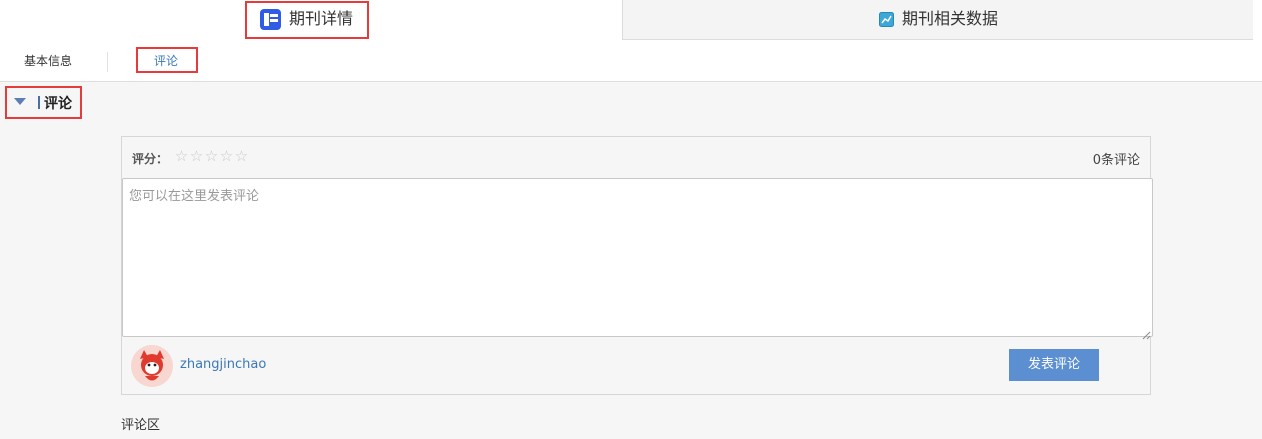 The height and width of the screenshot is (439, 1262). Describe the element at coordinates (223, 364) in the screenshot. I see `username-link: zhangjinchao` at that location.